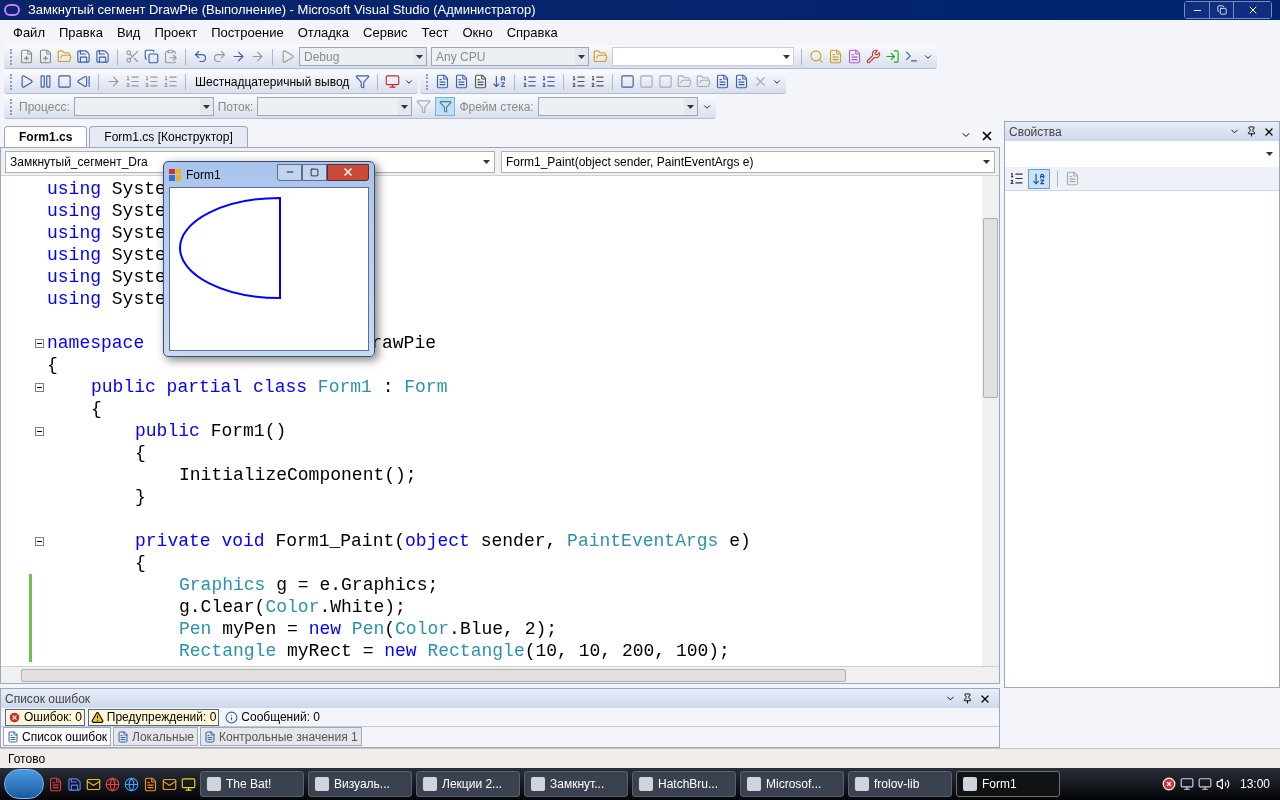 This screenshot has width=1280, height=800. Describe the element at coordinates (330, 651) in the screenshot. I see `code-token: myRect =` at that location.